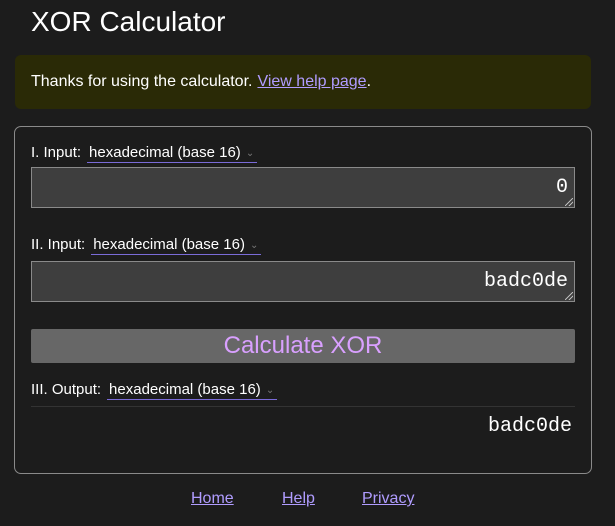 The width and height of the screenshot is (615, 526). I want to click on output-label-row: III. Output: hexadecimal (base 16) ⌄, so click(154, 390).